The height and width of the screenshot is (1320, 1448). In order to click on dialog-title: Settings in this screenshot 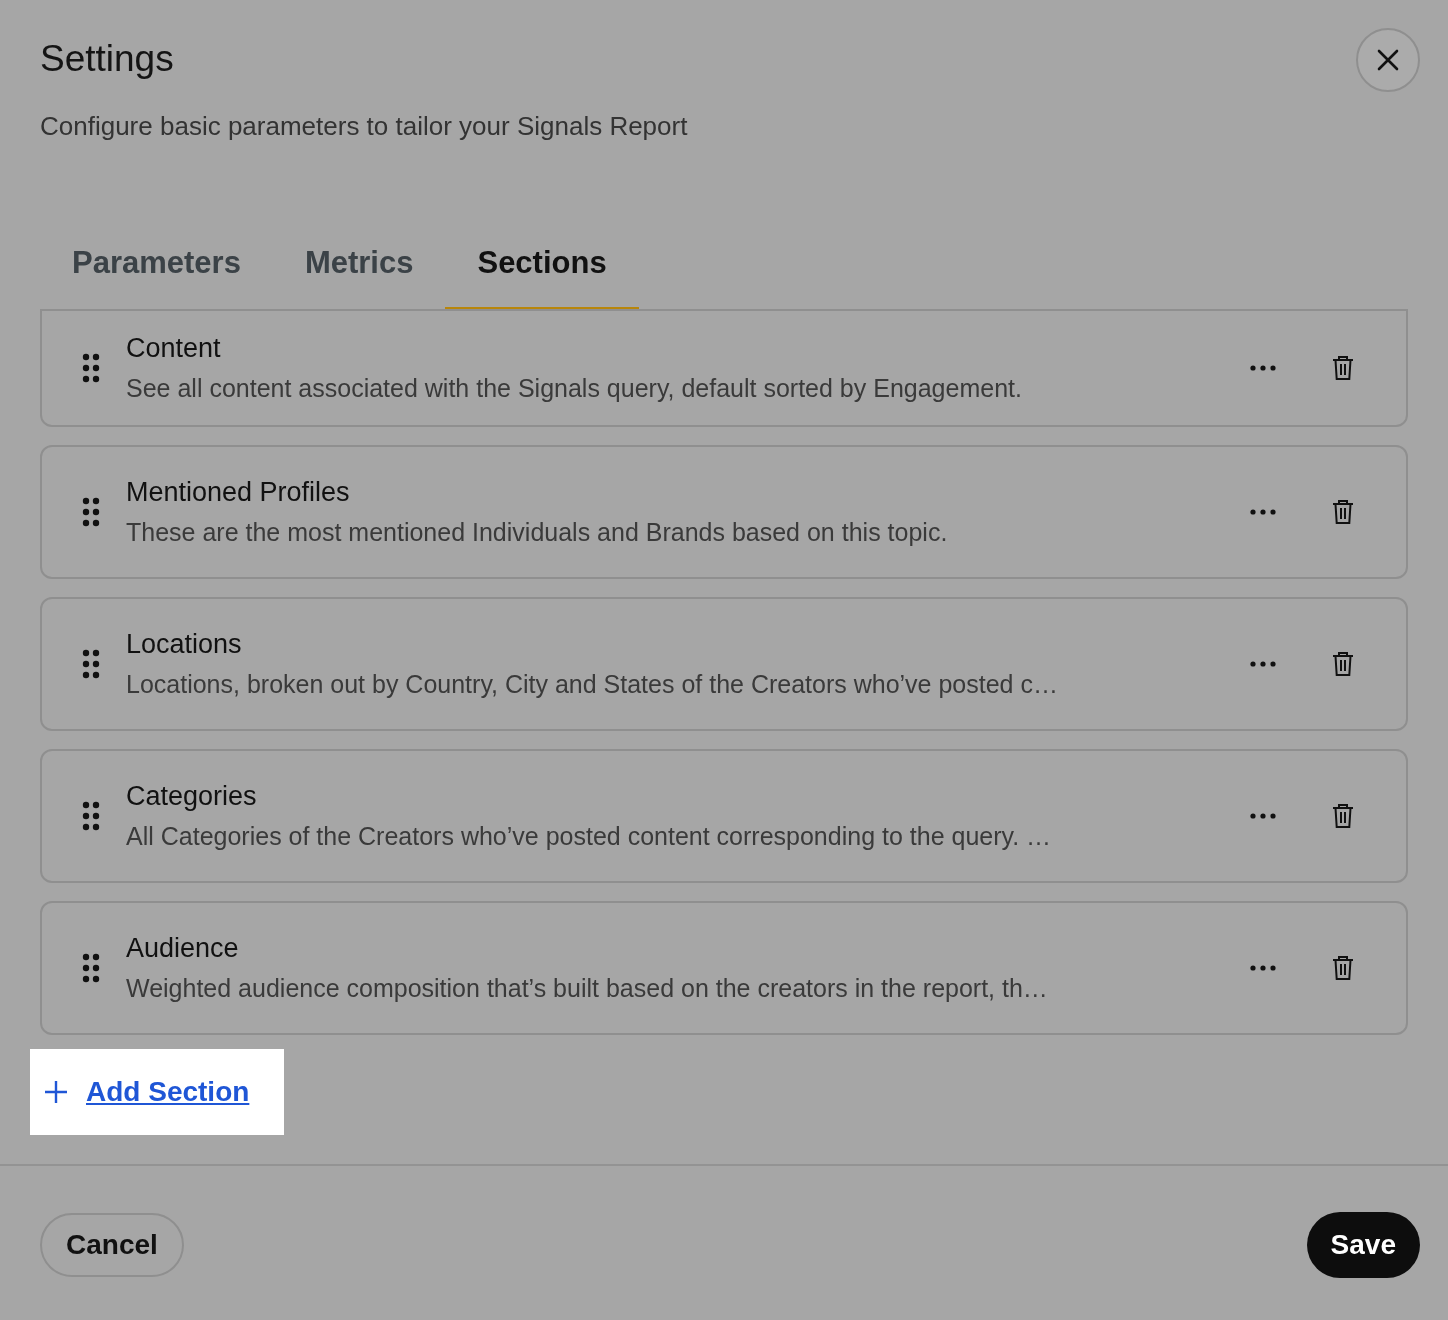, I will do `click(107, 59)`.